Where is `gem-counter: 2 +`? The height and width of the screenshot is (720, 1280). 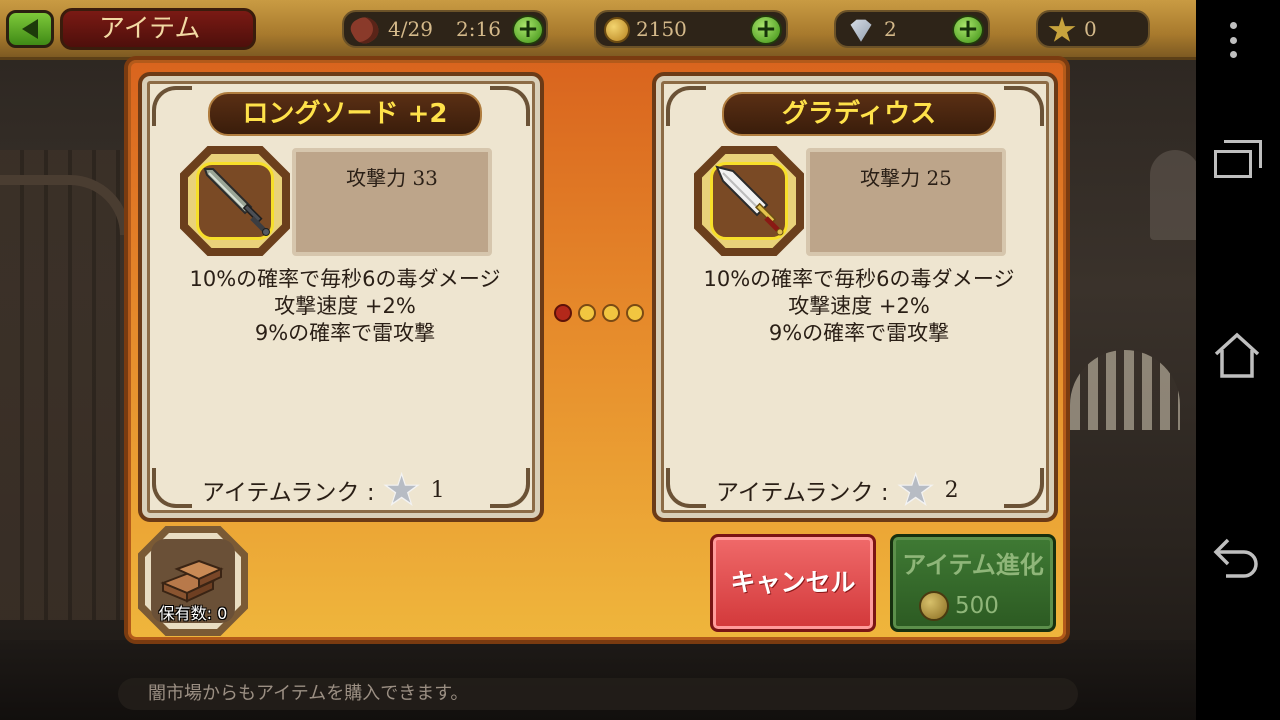
gem-counter: 2 + is located at coordinates (912, 29).